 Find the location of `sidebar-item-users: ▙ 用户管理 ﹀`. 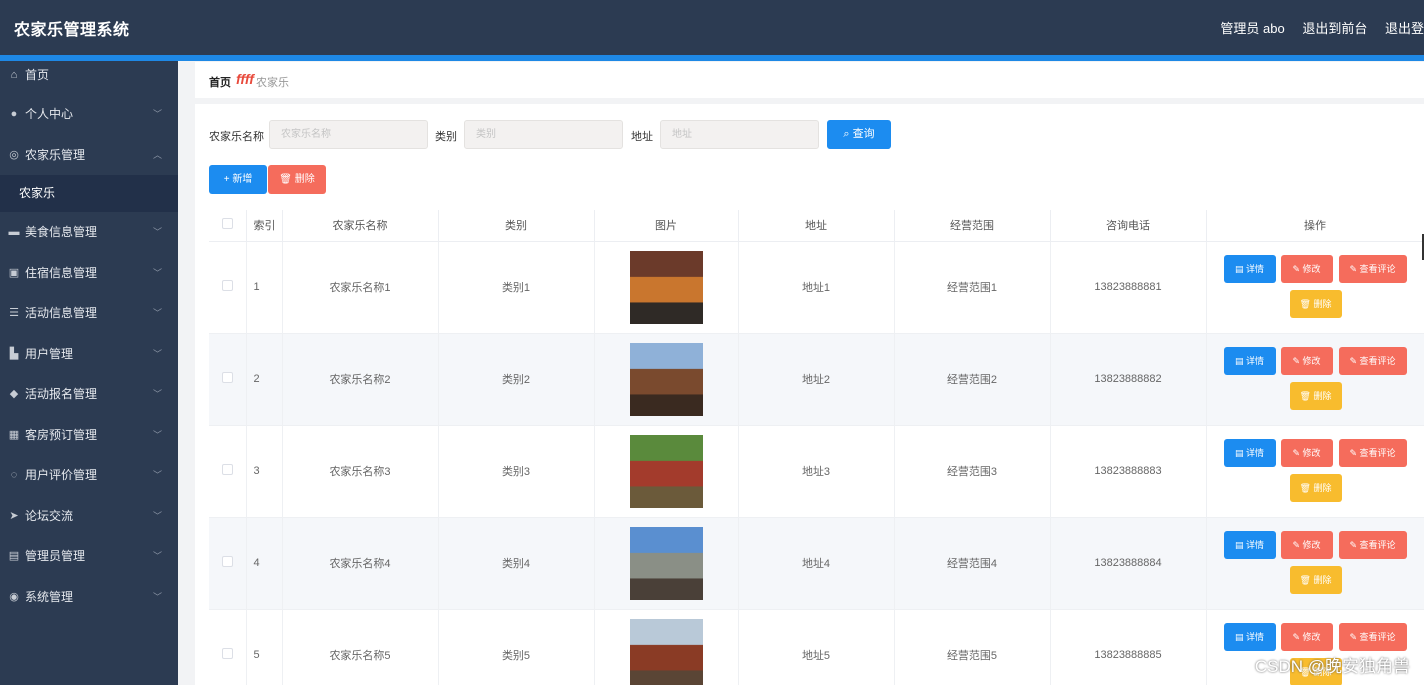

sidebar-item-users: ▙ 用户管理 ﹀ is located at coordinates (89, 354).